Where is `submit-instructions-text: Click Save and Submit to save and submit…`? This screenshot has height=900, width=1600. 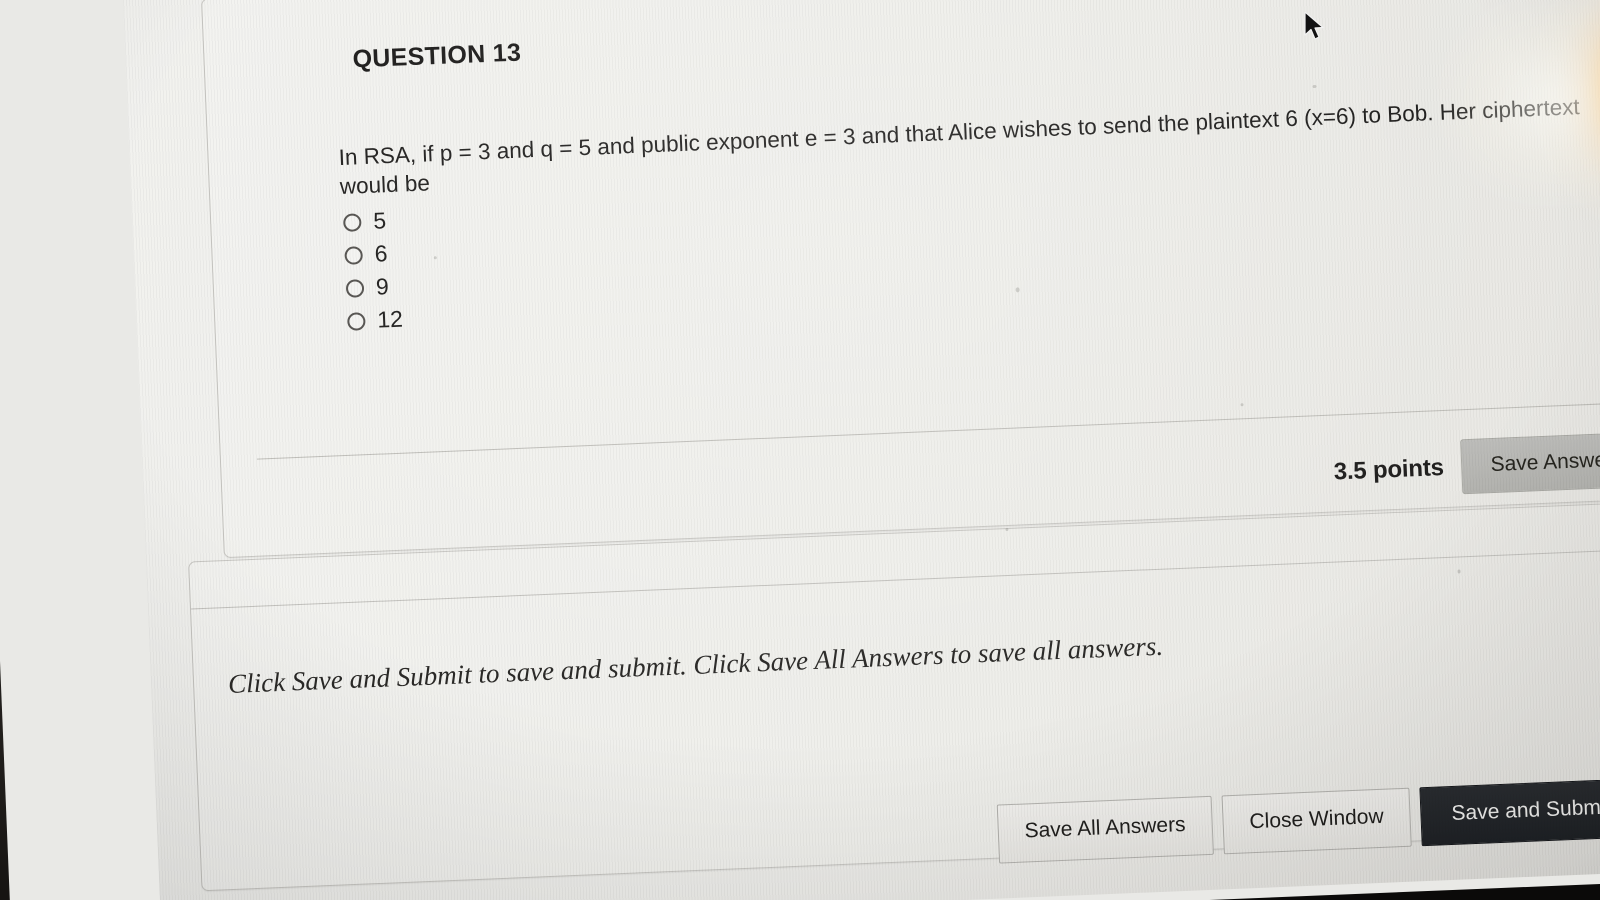 submit-instructions-text: Click Save and Submit to save and submit… is located at coordinates (695, 665).